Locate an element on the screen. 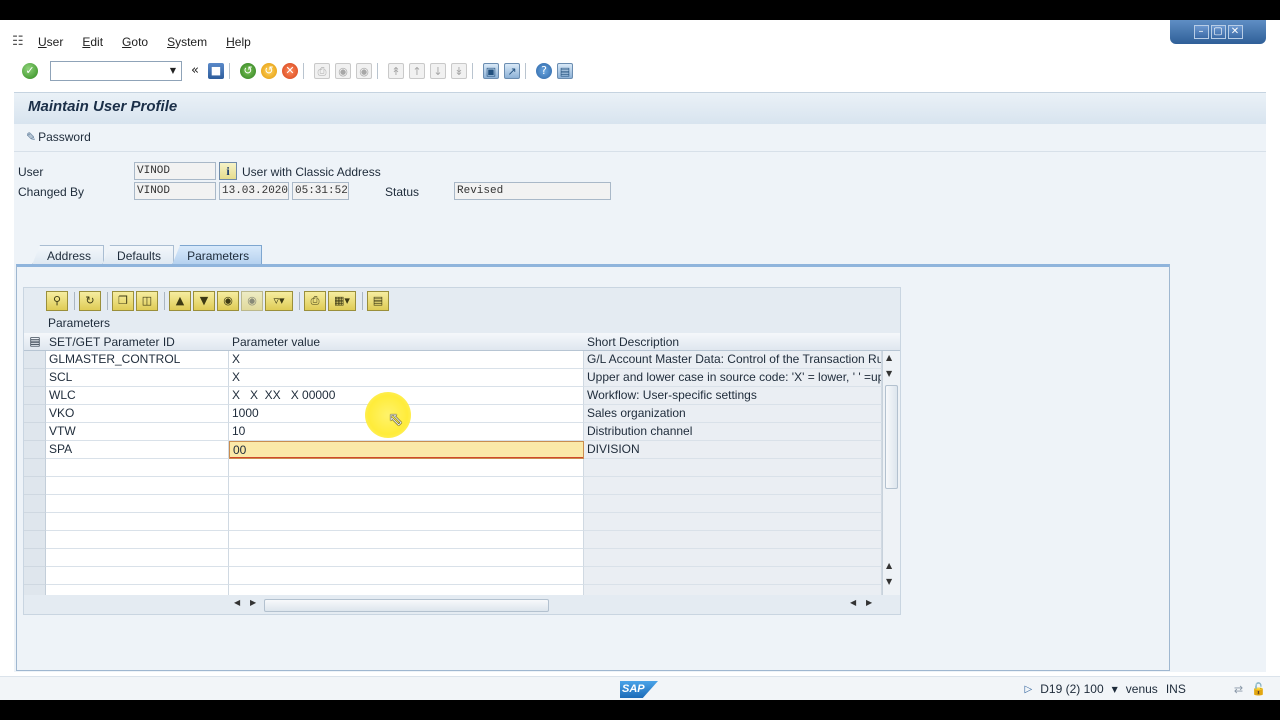 The width and height of the screenshot is (1280, 720). back-icon: ↺ is located at coordinates (248, 71).